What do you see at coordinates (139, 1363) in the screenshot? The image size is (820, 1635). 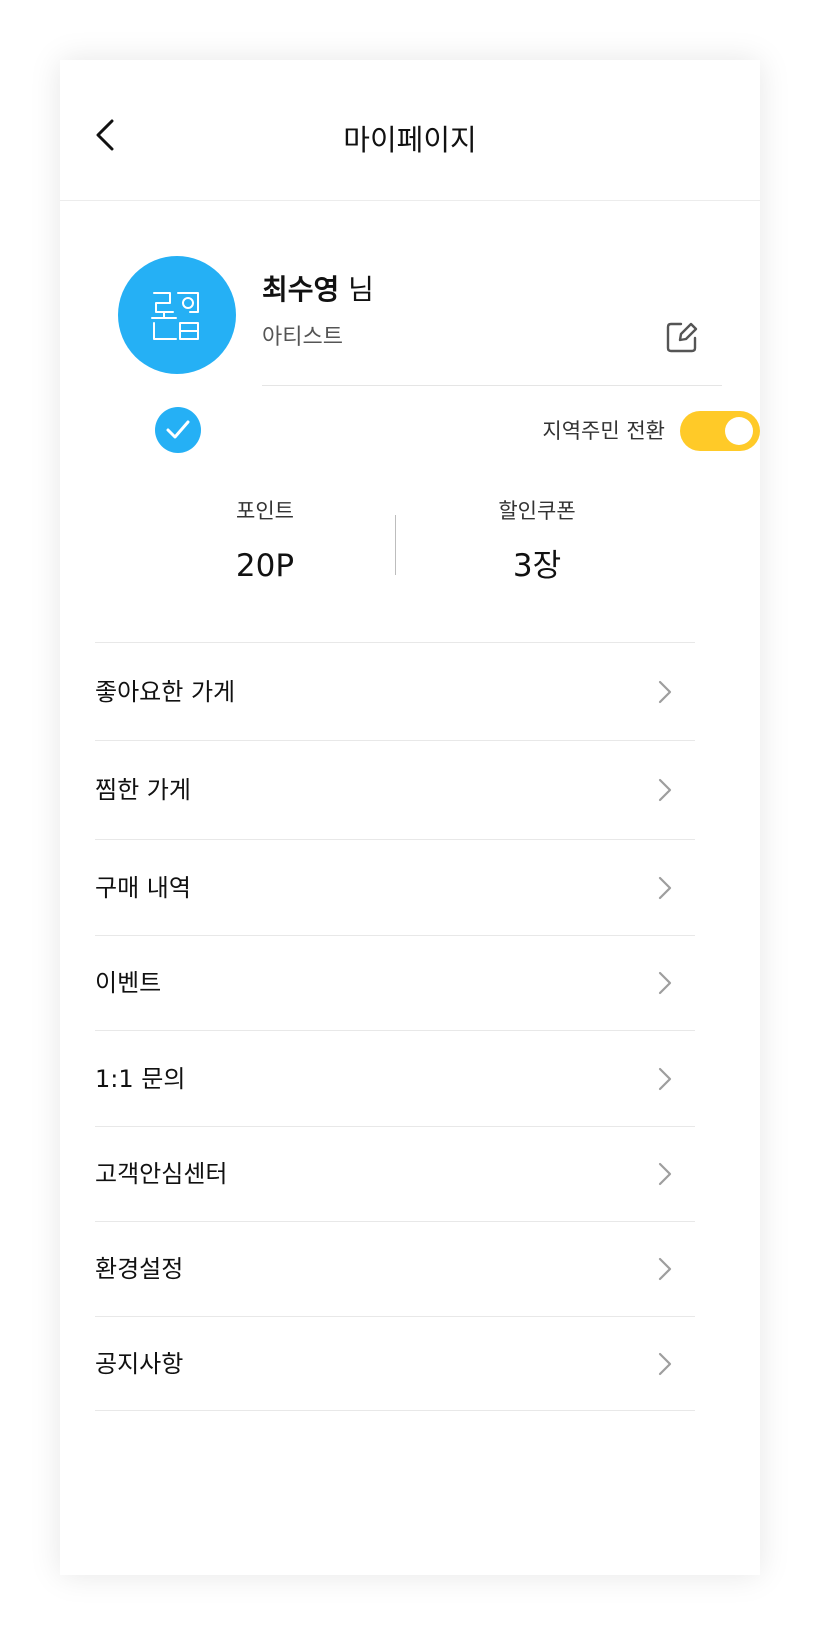 I see `menu-item-label: 공지사항` at bounding box center [139, 1363].